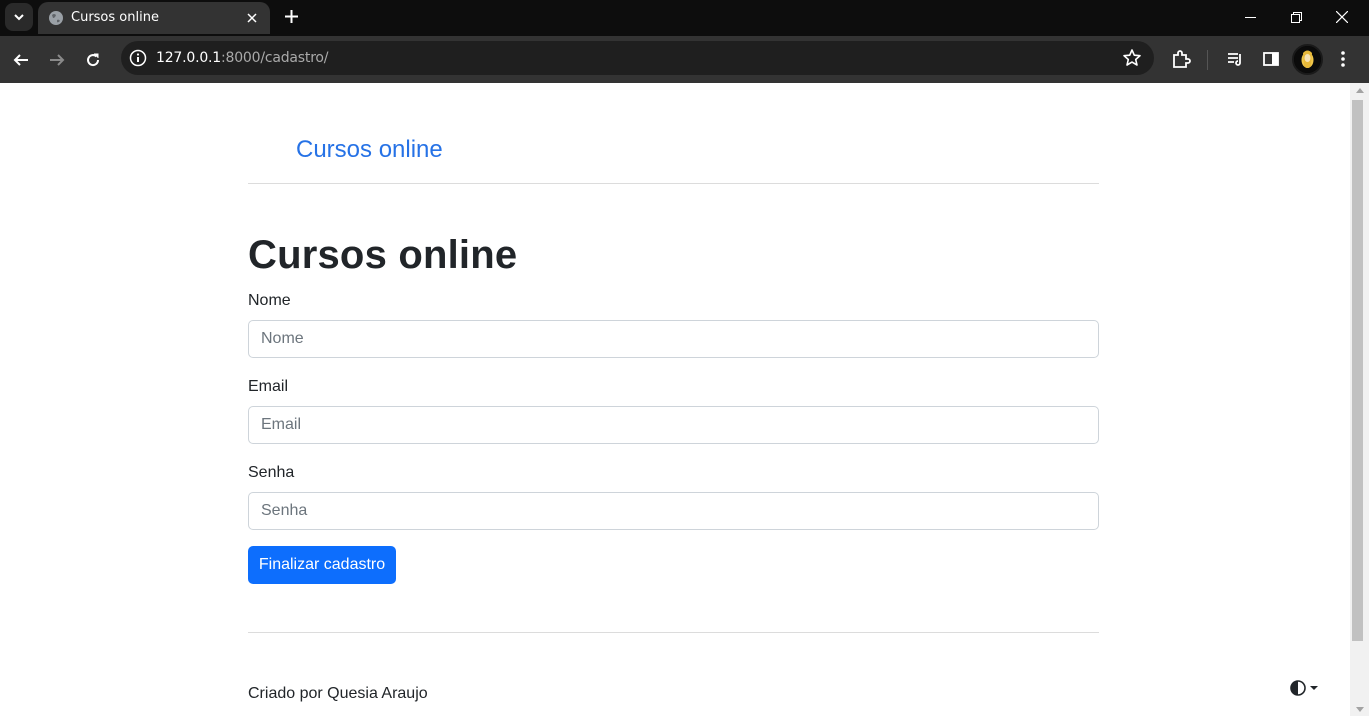 The image size is (1369, 716). I want to click on url-text: 127.0.0.1:8000/cadastro/, so click(242, 58).